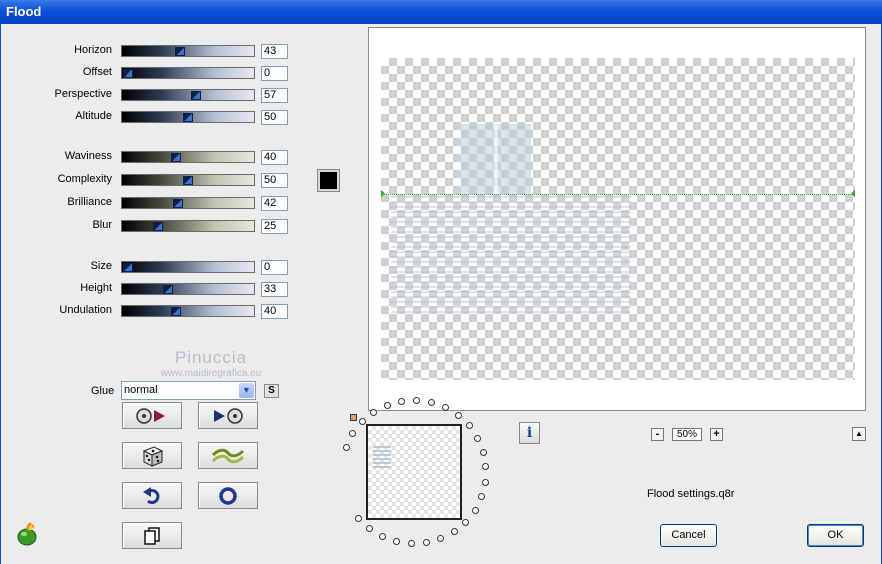  What do you see at coordinates (196, 95) in the screenshot?
I see `perspective-slider-thumb` at bounding box center [196, 95].